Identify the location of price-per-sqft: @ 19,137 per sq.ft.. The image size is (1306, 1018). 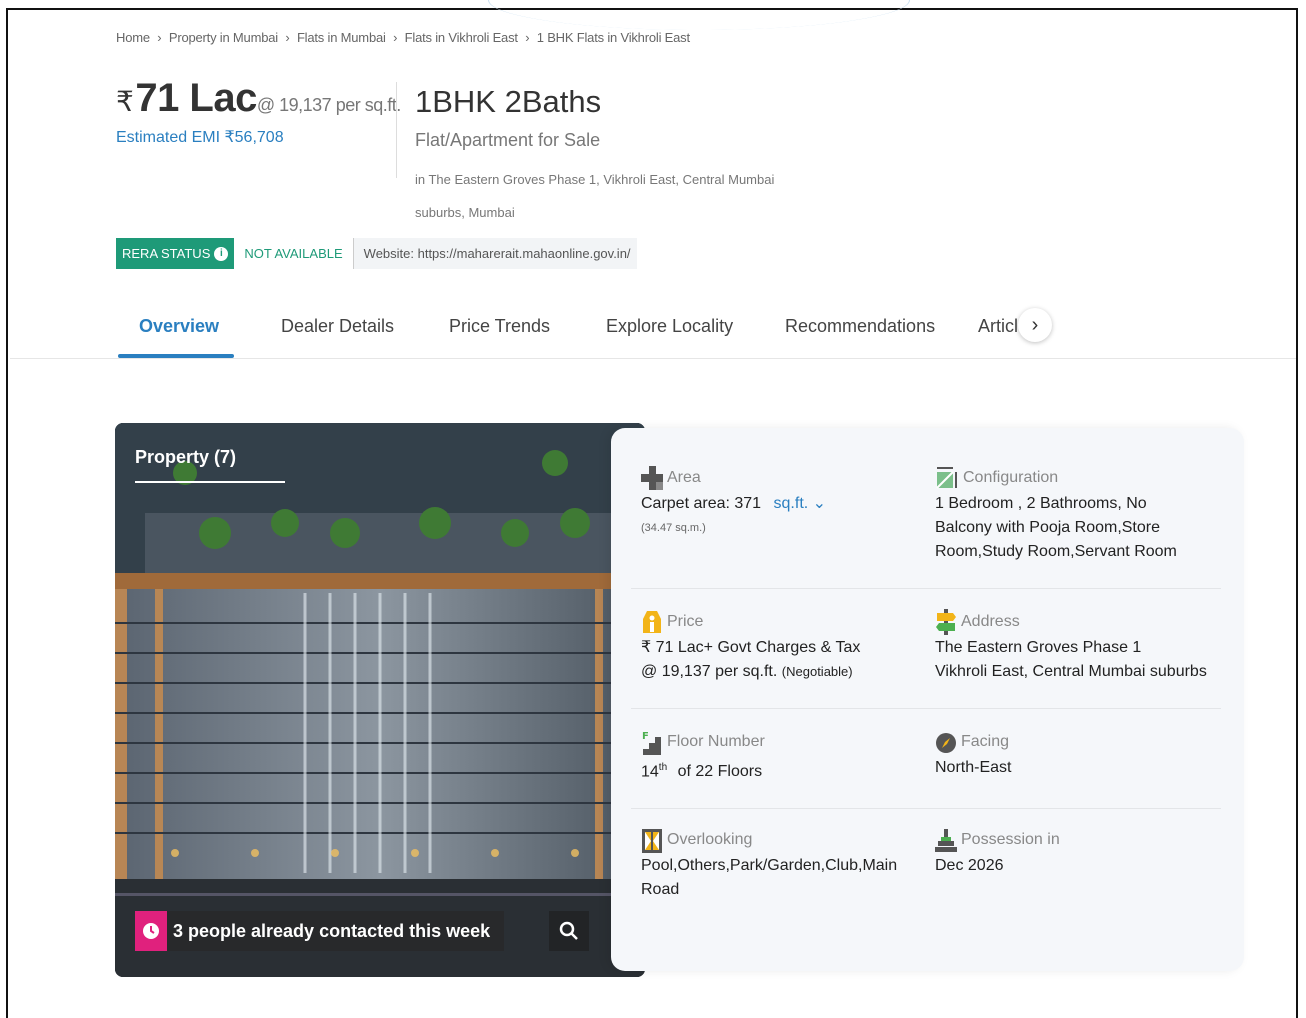
(328, 105).